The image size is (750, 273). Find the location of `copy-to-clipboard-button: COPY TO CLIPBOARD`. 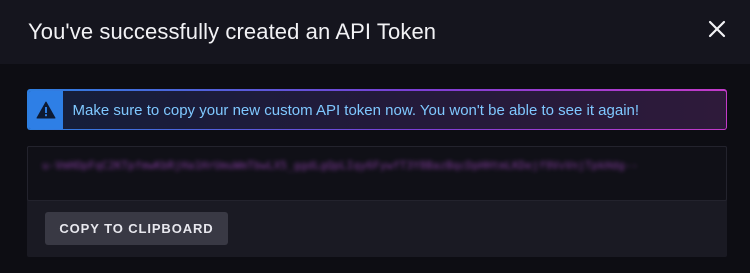

copy-to-clipboard-button: COPY TO CLIPBOARD is located at coordinates (136, 228).